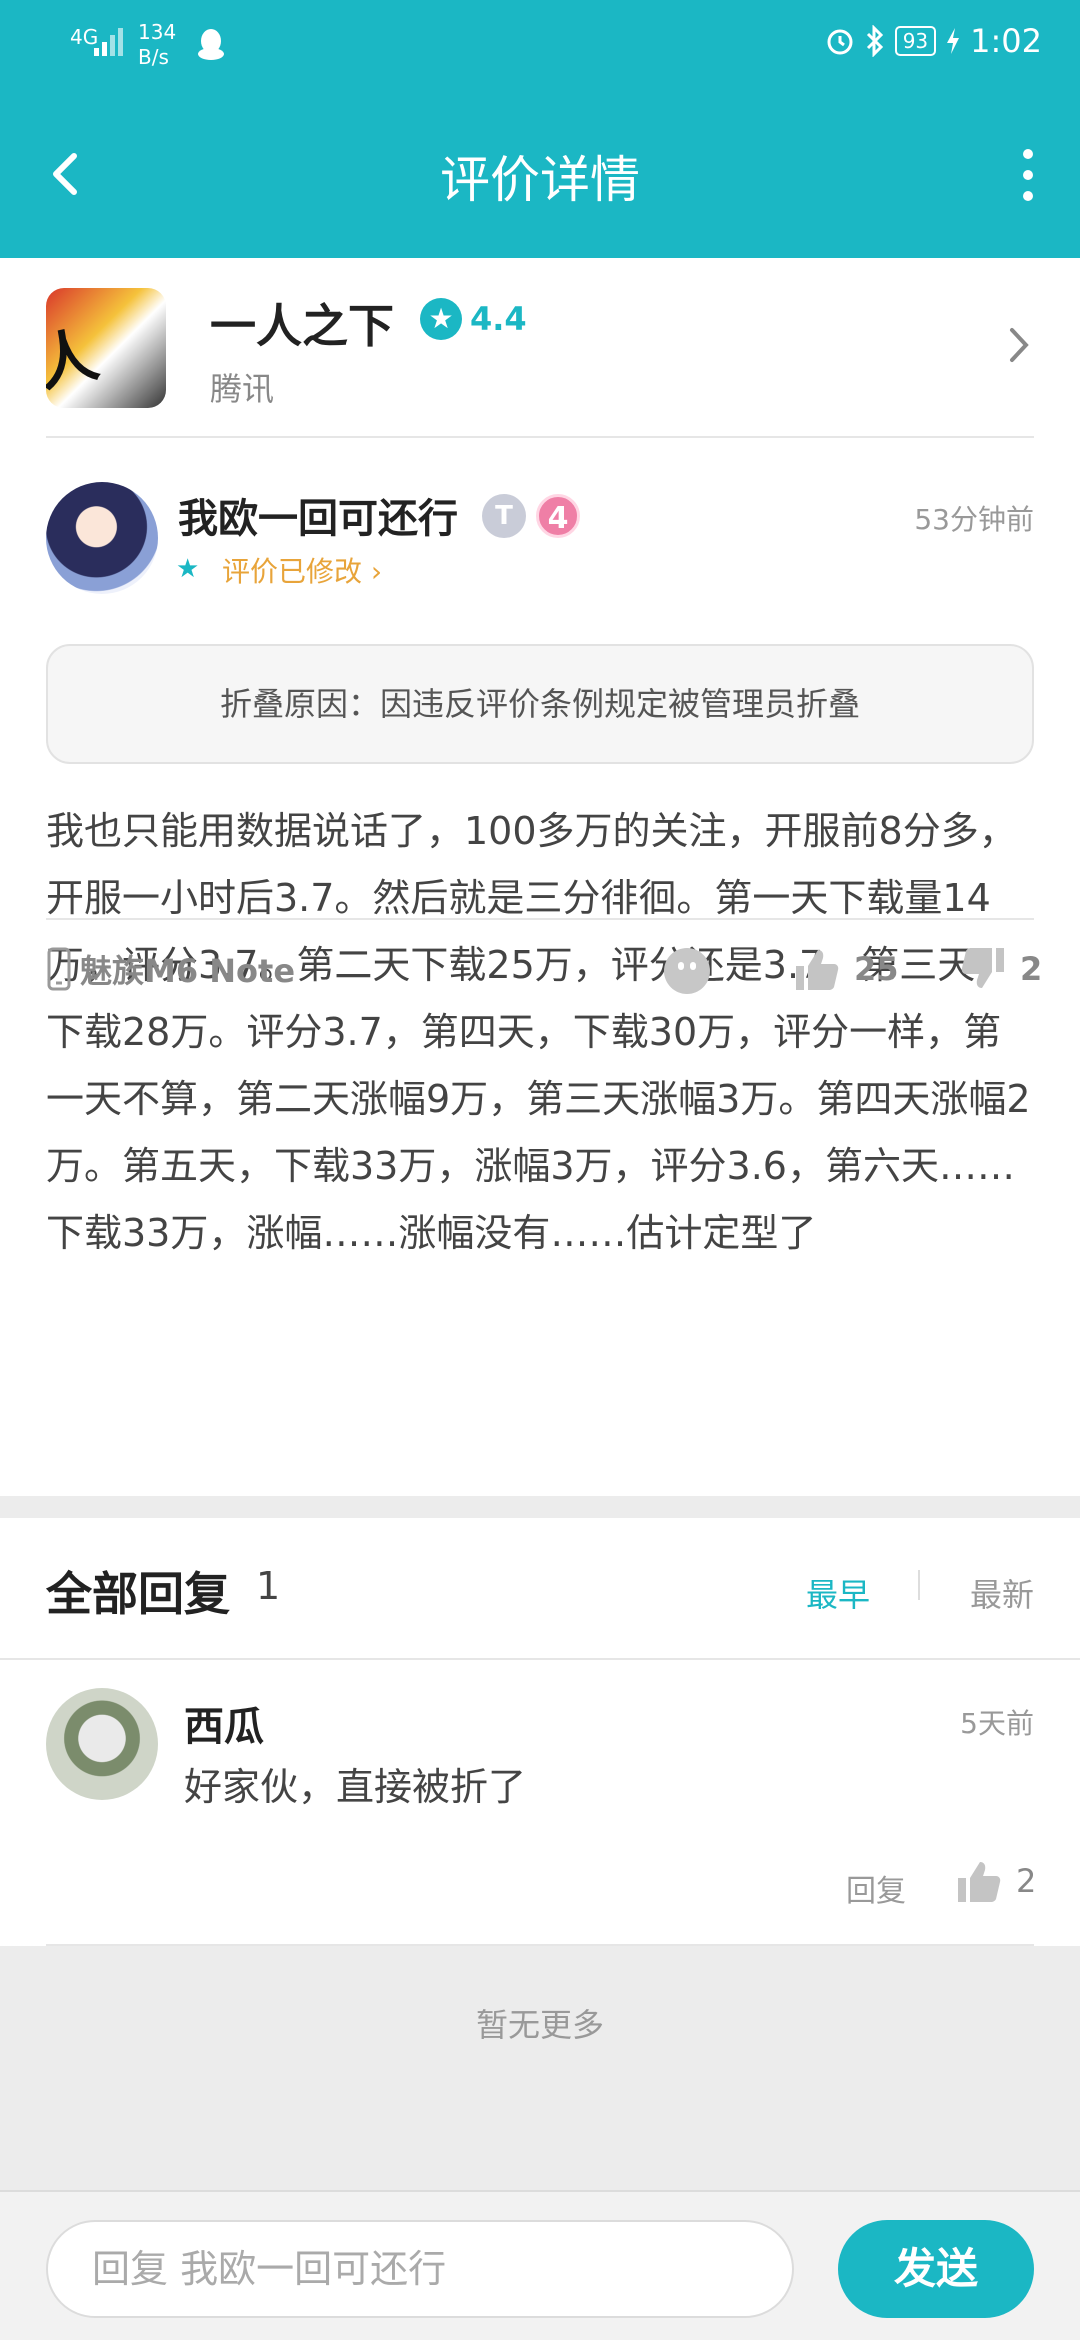  What do you see at coordinates (539, 2025) in the screenshot?
I see `no-more-text: 暂无更多` at bounding box center [539, 2025].